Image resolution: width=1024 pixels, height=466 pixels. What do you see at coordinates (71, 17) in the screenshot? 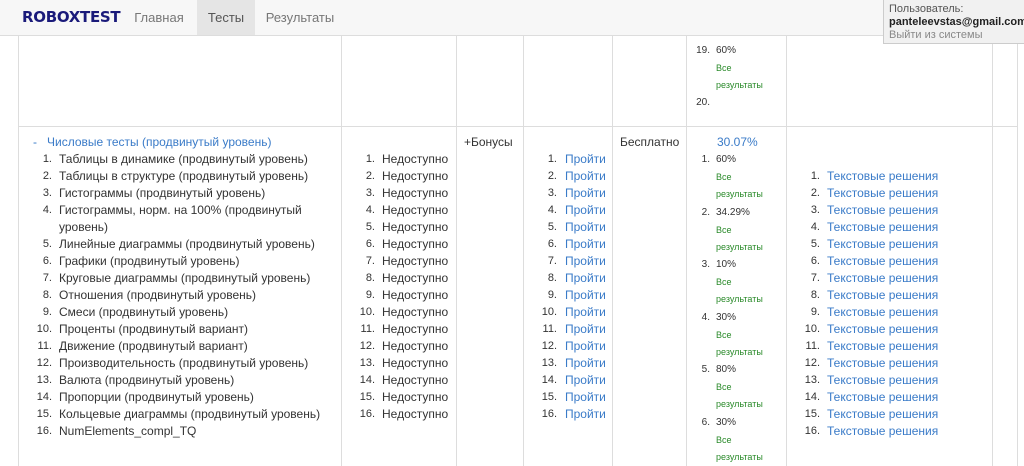
I see `brand-logo: ROBOXTEST` at bounding box center [71, 17].